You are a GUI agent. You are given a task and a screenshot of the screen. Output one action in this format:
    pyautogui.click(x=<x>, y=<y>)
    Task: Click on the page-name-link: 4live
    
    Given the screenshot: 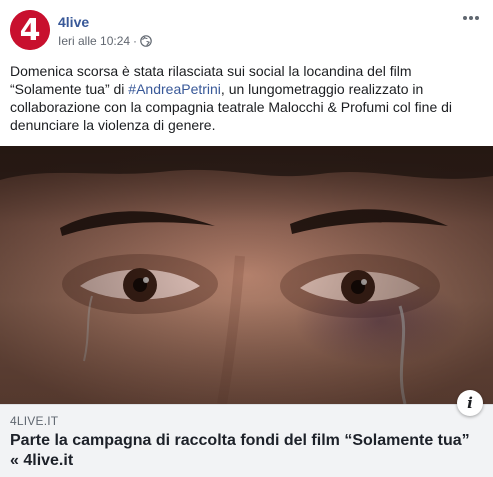 What is the action you would take?
    pyautogui.click(x=73, y=22)
    